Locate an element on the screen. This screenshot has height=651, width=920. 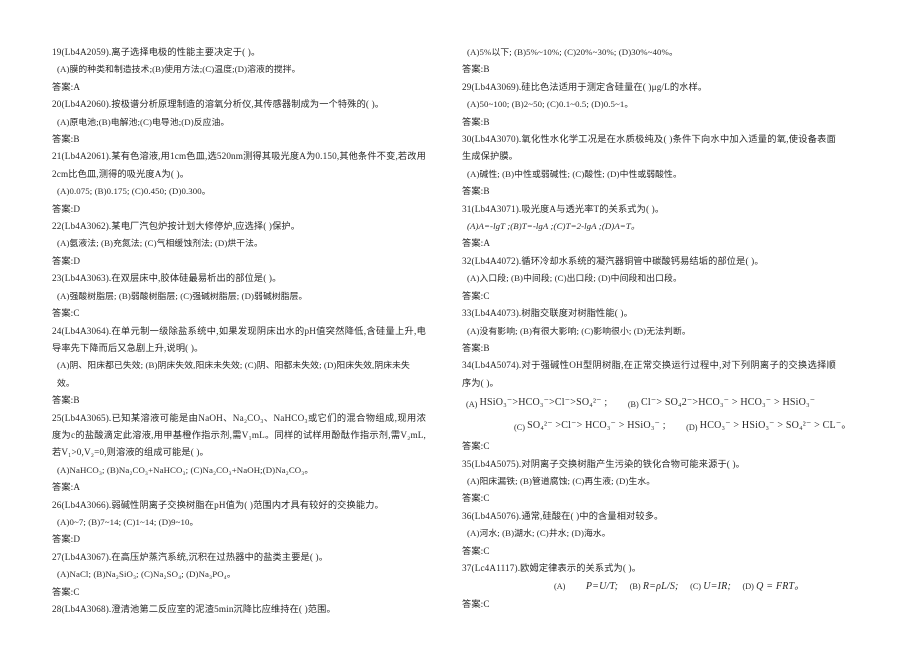
question-text: 22(Lb4A3062).某电厂汽包炉按计划大修停炉,应选择( )保护。 is located at coordinates (176, 226).